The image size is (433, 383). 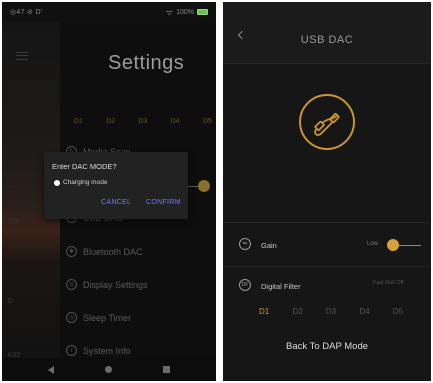 I want to click on setting-label: Sleep Timer, so click(x=107, y=317).